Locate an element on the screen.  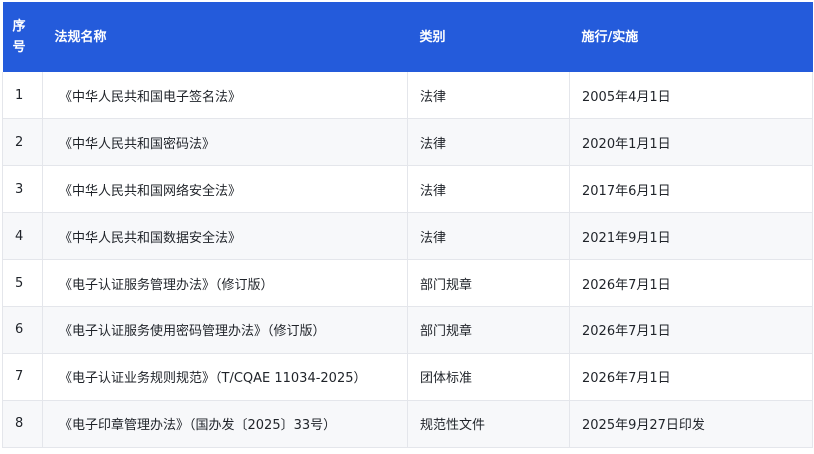
cell-name: 《电子认证服务使用密码管理办法》（修订版） is located at coordinates (225, 330).